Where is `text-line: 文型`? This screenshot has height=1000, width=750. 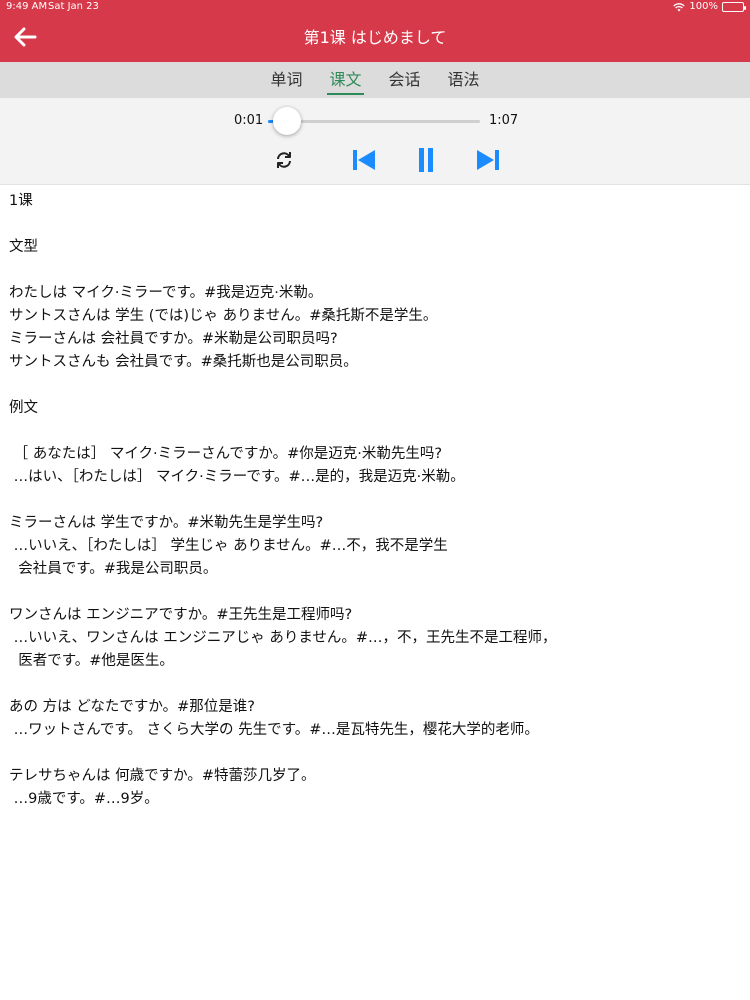
text-line: 文型 is located at coordinates (23, 247).